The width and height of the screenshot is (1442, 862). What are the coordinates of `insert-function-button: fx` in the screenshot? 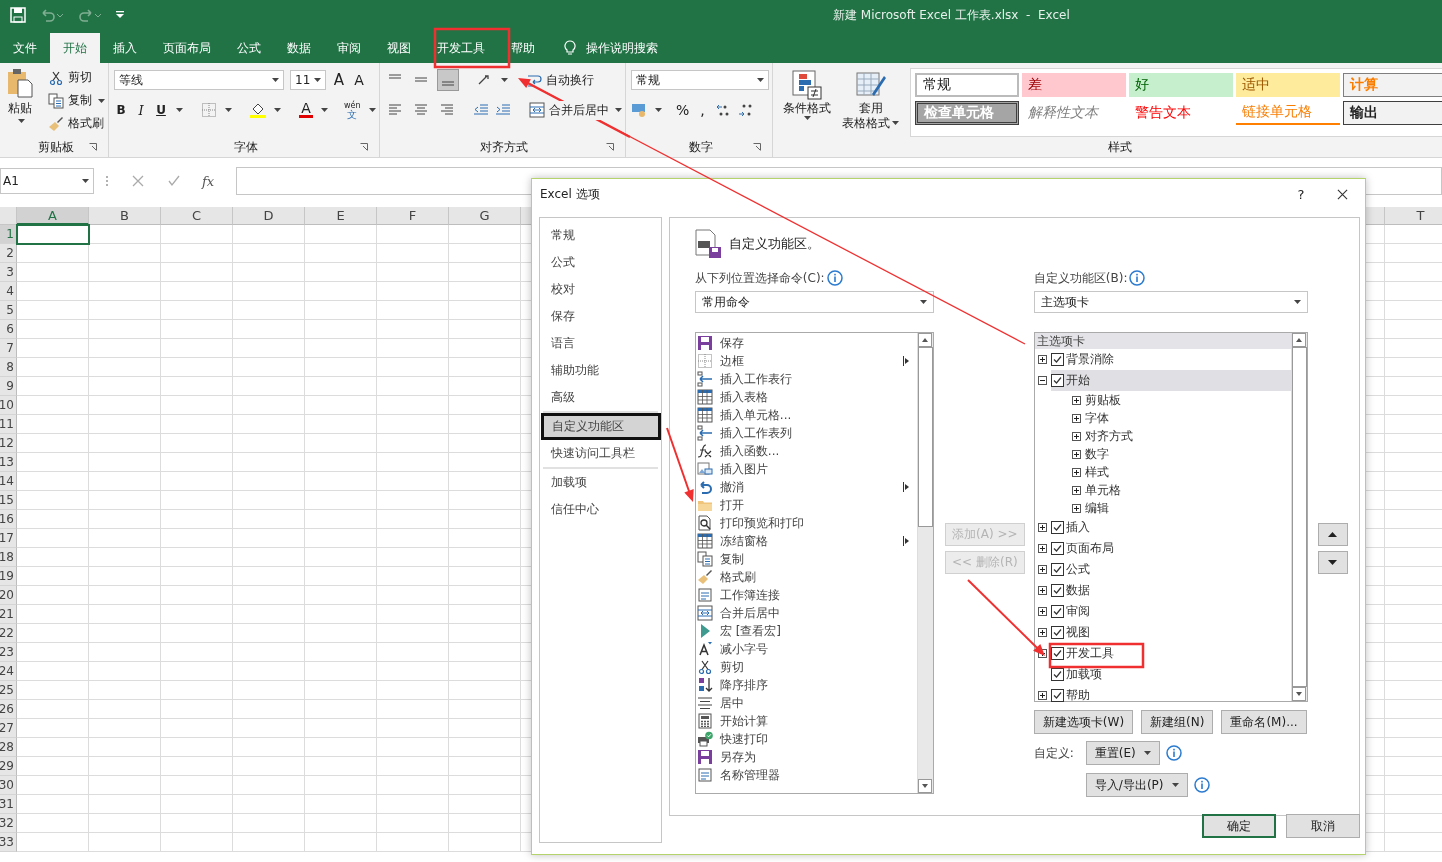 It's located at (208, 181).